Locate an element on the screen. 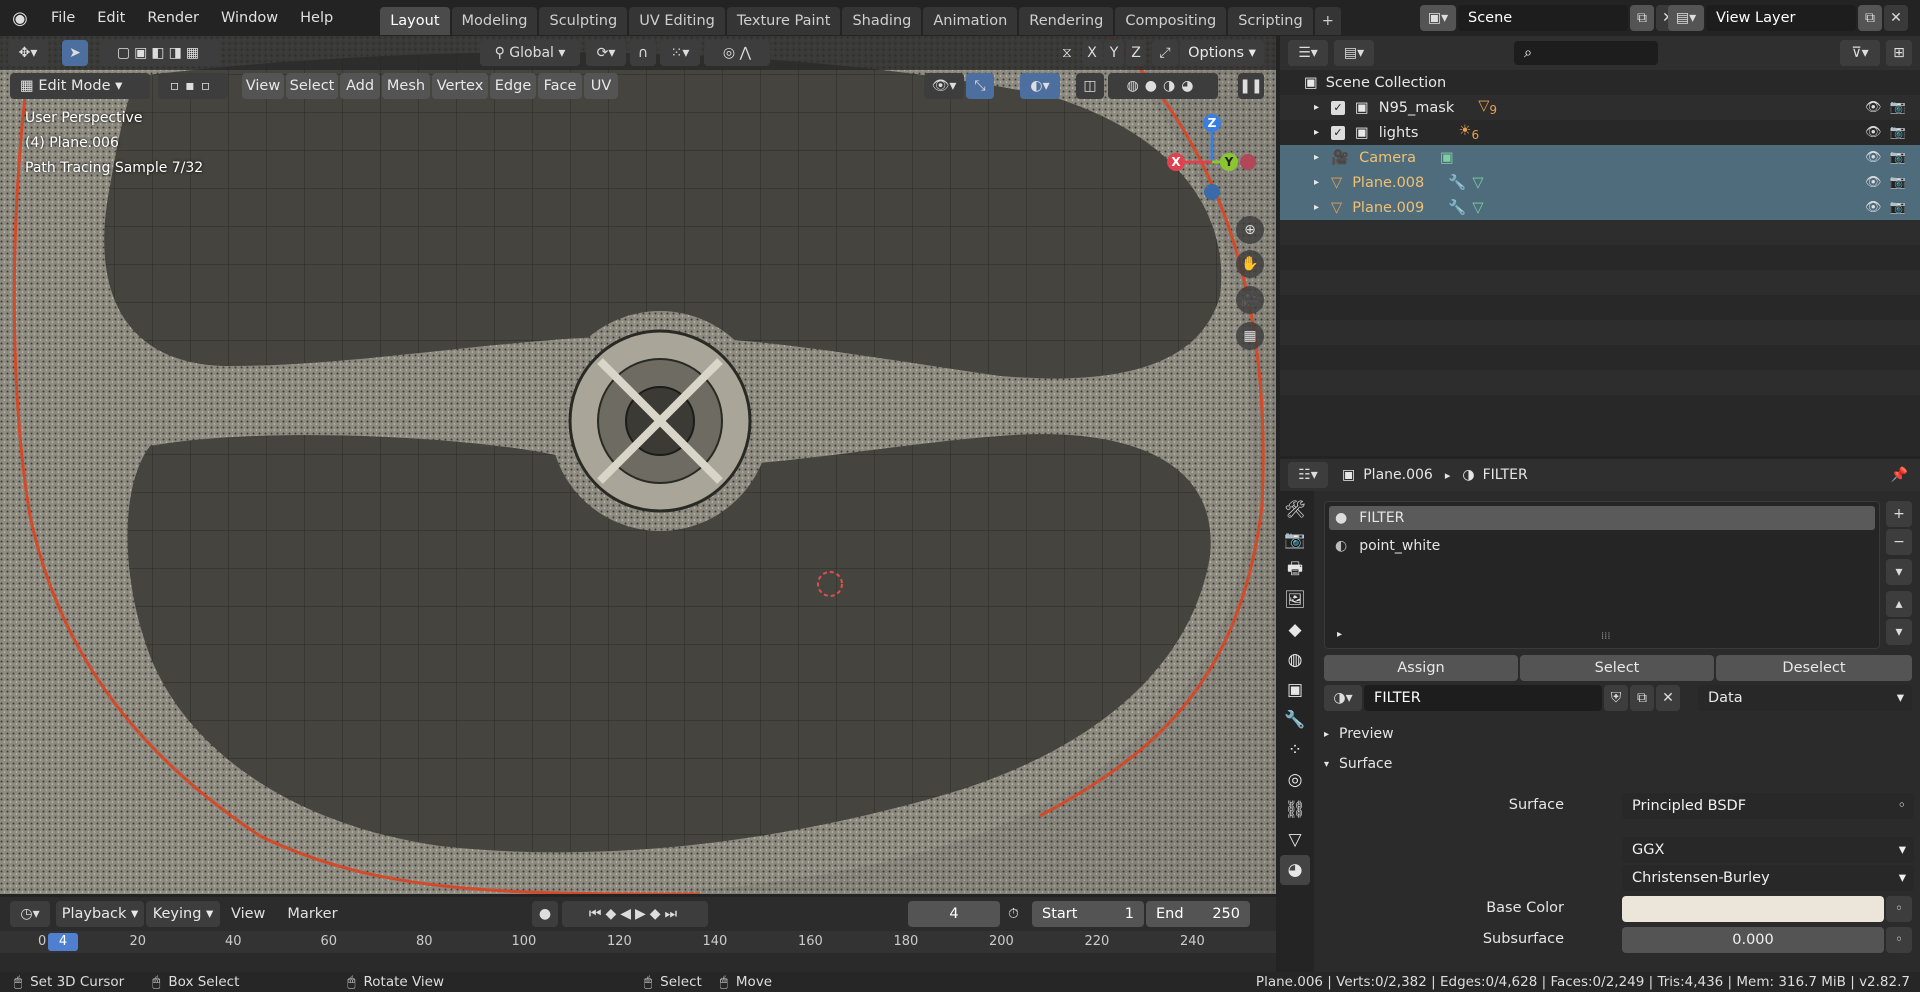  menu-add: Add is located at coordinates (360, 86).